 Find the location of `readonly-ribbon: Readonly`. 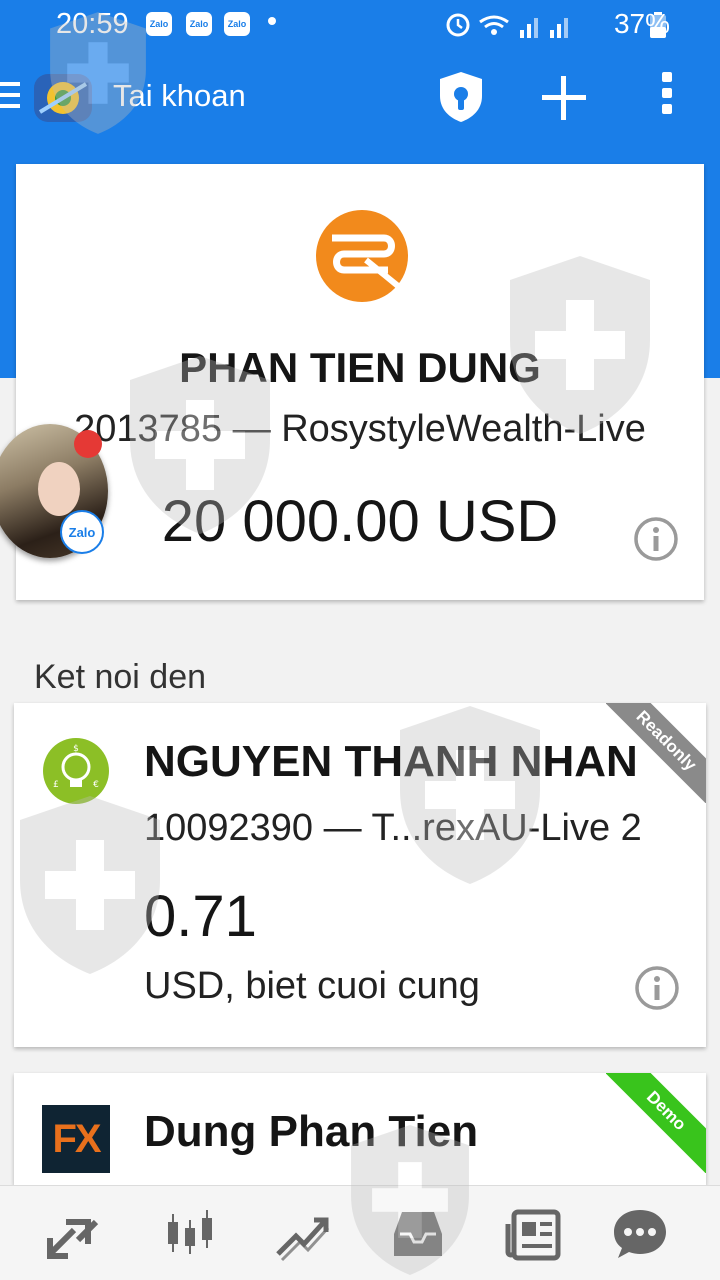

readonly-ribbon: Readonly is located at coordinates (656, 753).